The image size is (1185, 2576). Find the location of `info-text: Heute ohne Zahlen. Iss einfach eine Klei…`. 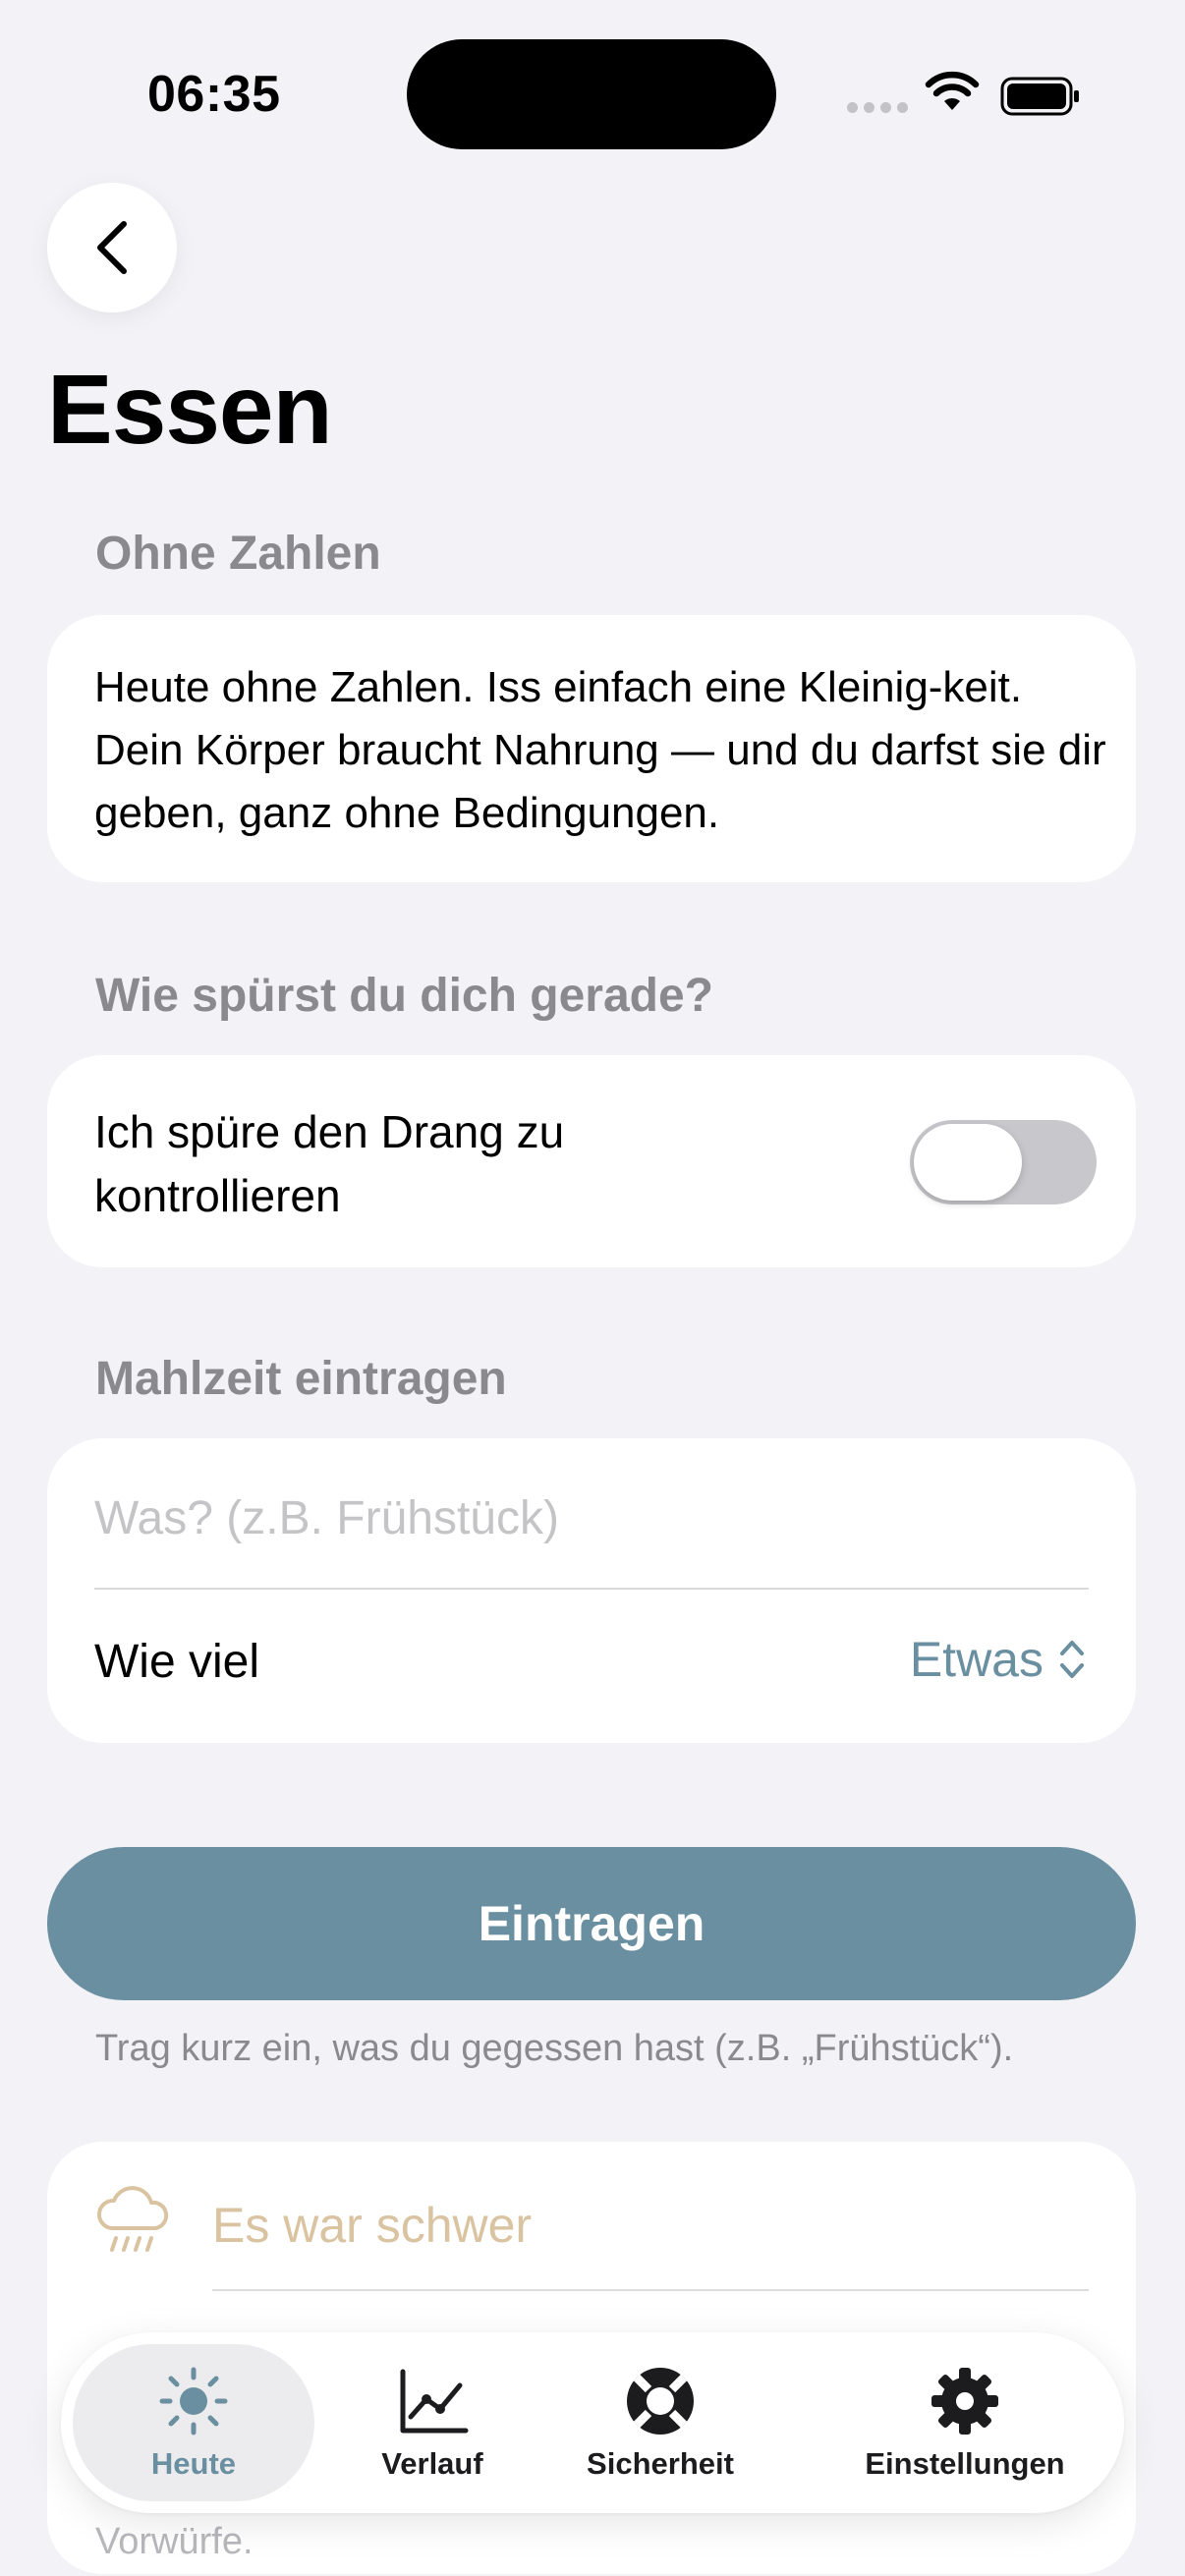

info-text: Heute ohne Zahlen. Iss einfach eine Klei… is located at coordinates (600, 750).